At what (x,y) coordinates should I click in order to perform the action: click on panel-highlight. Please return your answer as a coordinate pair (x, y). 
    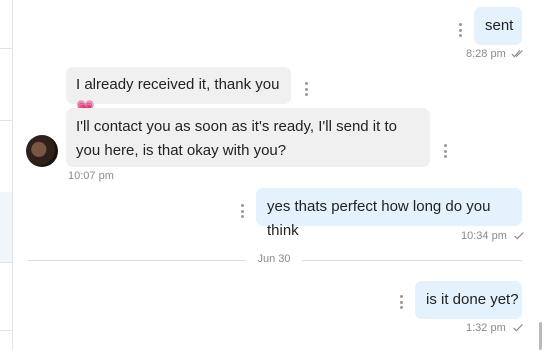
    Looking at the image, I should click on (6, 227).